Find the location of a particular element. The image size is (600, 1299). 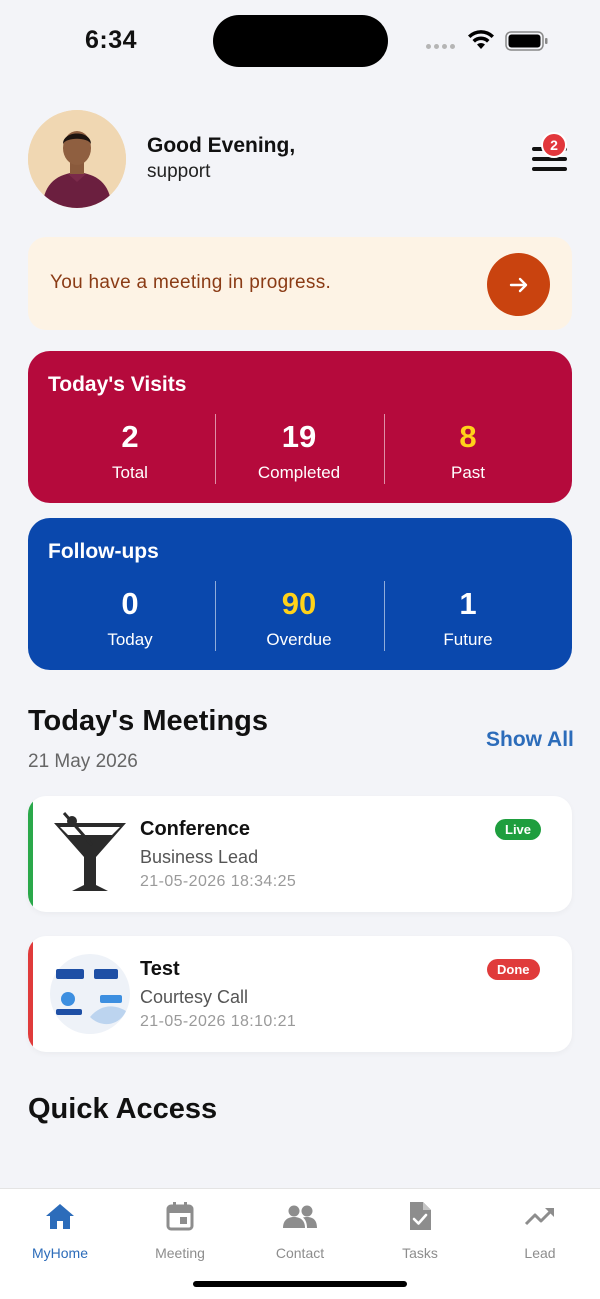

home-icon is located at coordinates (60, 1216).